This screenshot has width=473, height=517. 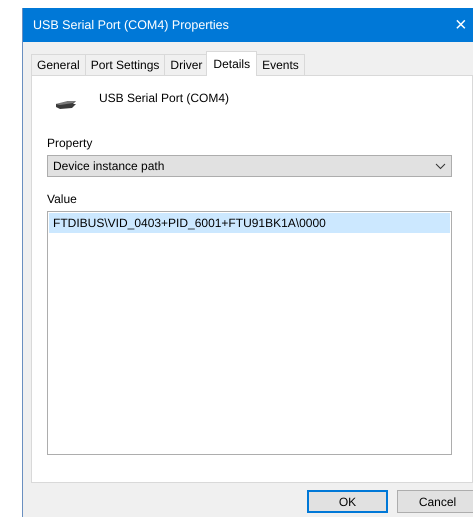 I want to click on property-label: Property, so click(x=69, y=143).